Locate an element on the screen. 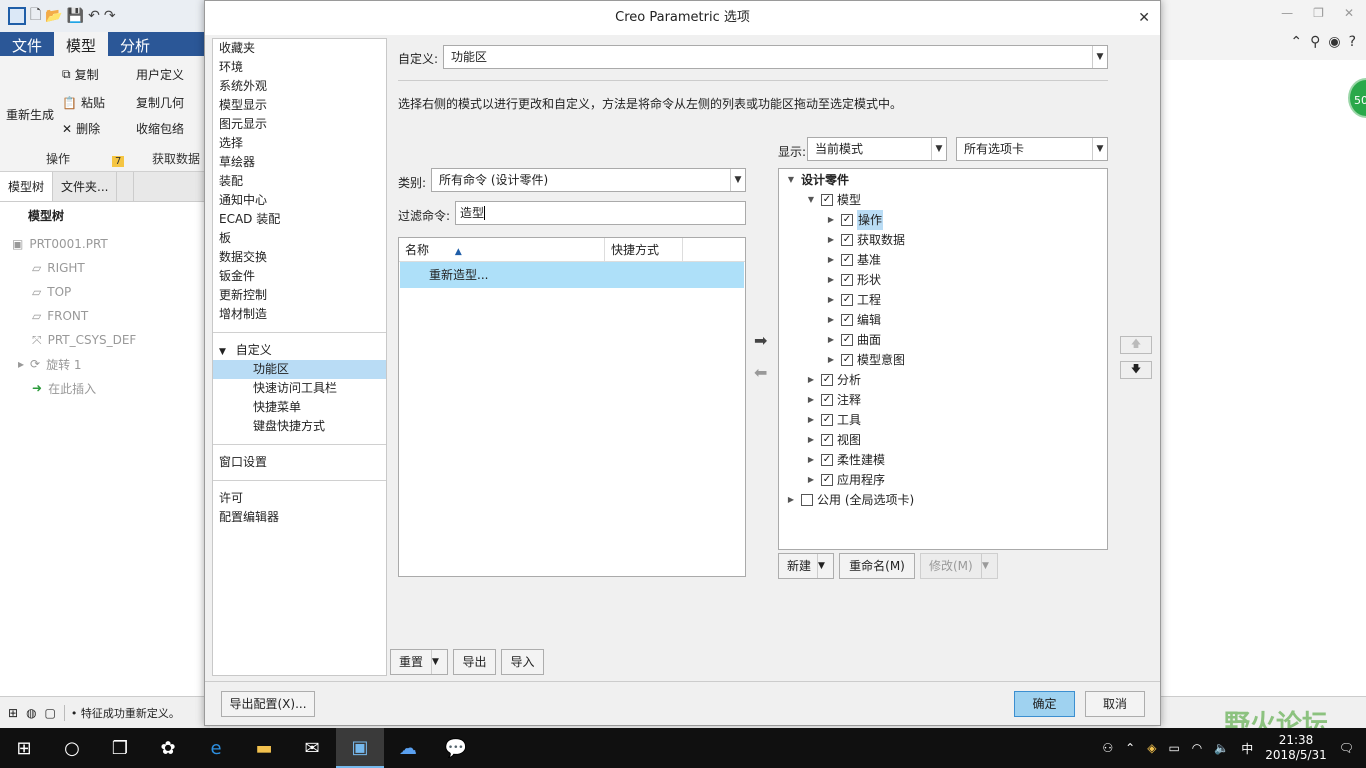  community-icon: ◉ is located at coordinates (1334, 42).